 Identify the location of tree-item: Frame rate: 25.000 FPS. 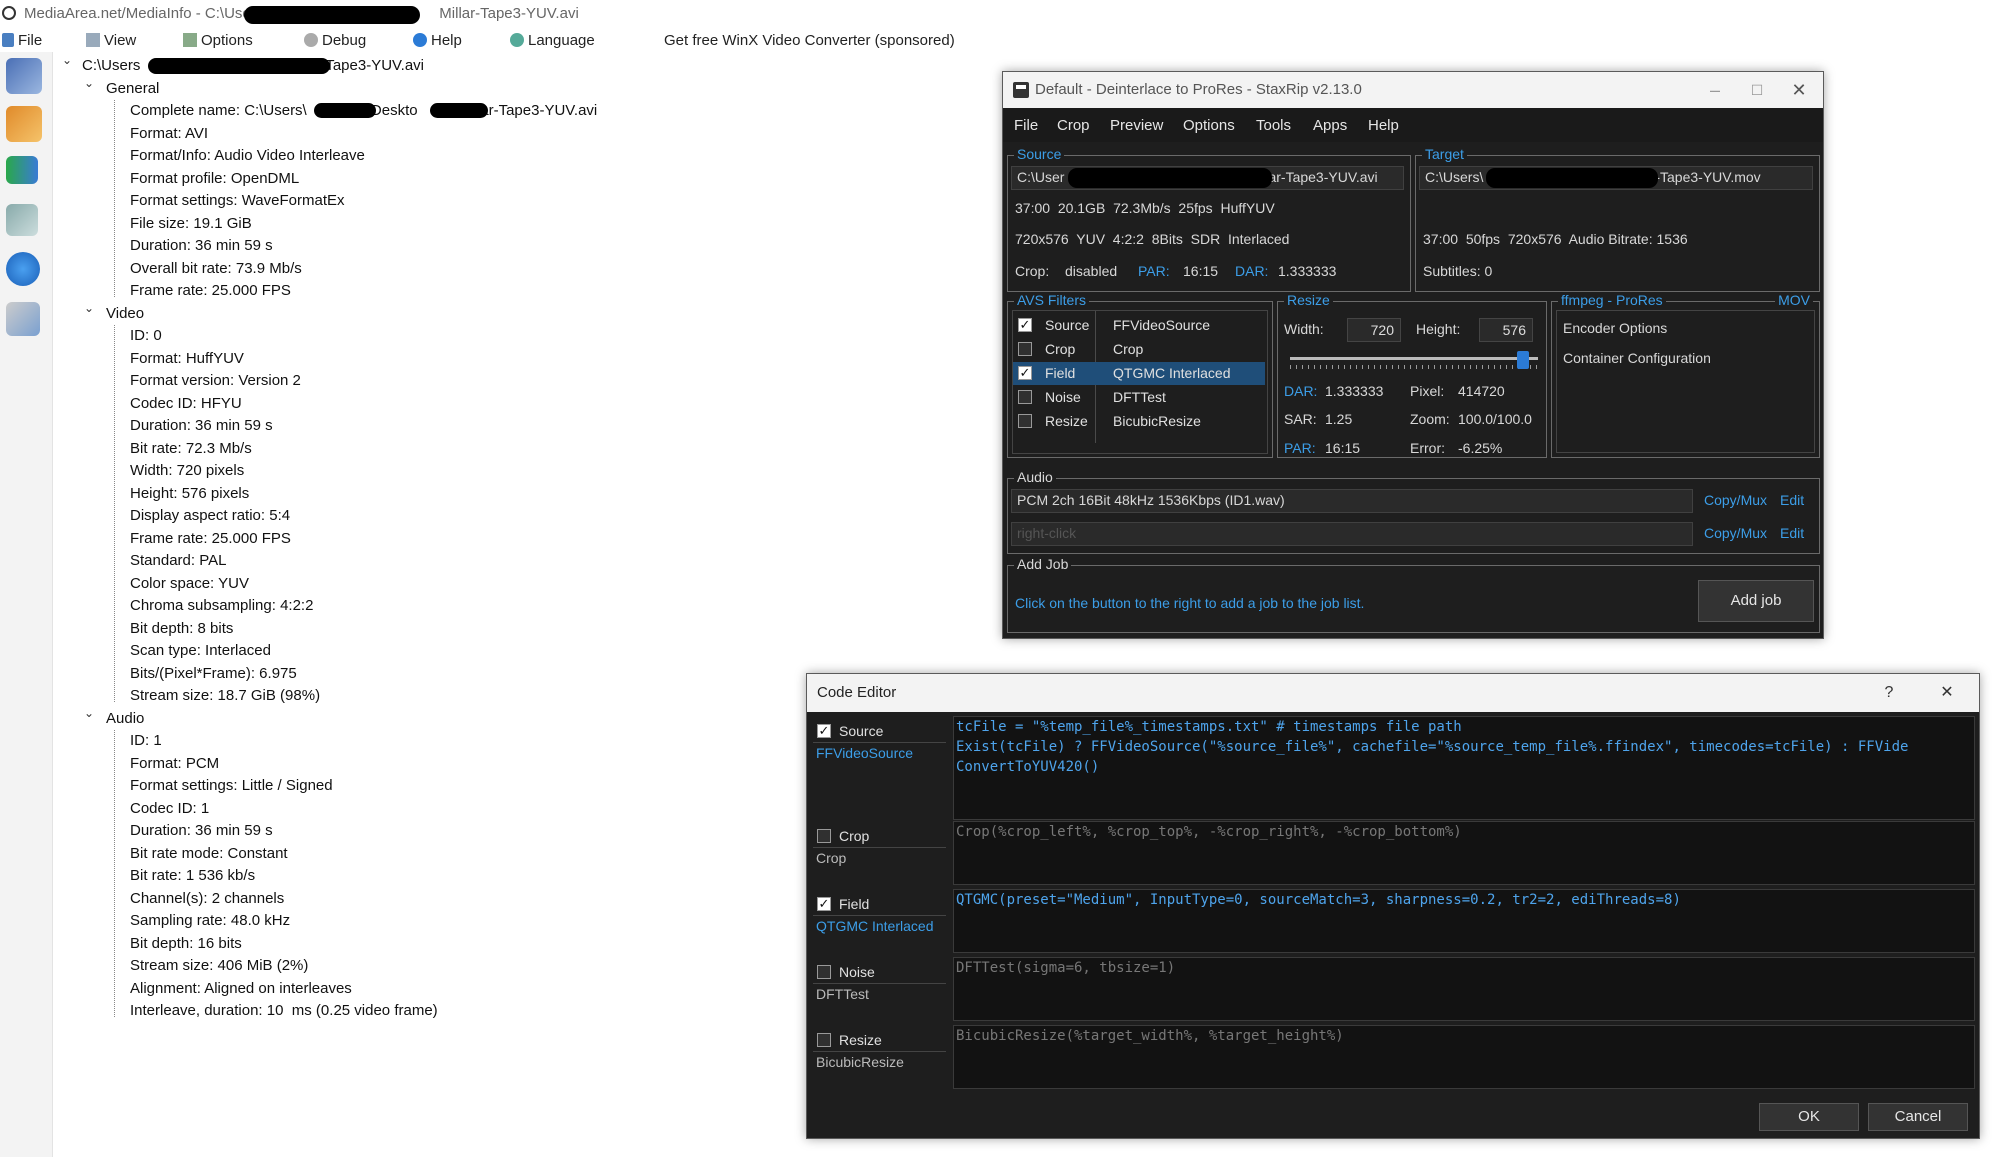
(210, 290).